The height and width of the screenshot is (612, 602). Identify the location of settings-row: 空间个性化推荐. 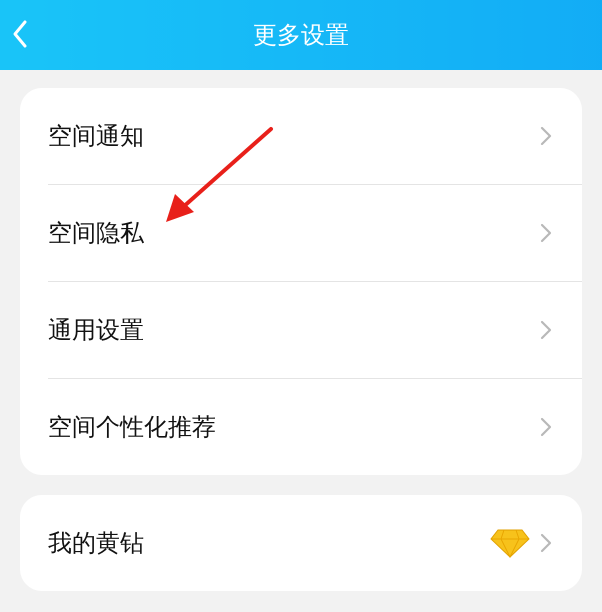
(315, 427).